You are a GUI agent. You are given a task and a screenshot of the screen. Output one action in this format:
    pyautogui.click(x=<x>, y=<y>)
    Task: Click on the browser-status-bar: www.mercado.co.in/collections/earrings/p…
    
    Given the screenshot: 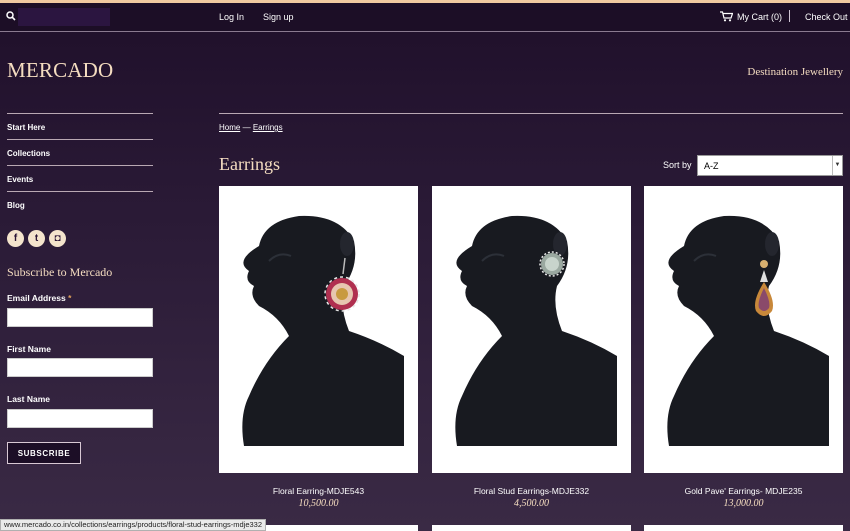 What is the action you would take?
    pyautogui.click(x=133, y=525)
    